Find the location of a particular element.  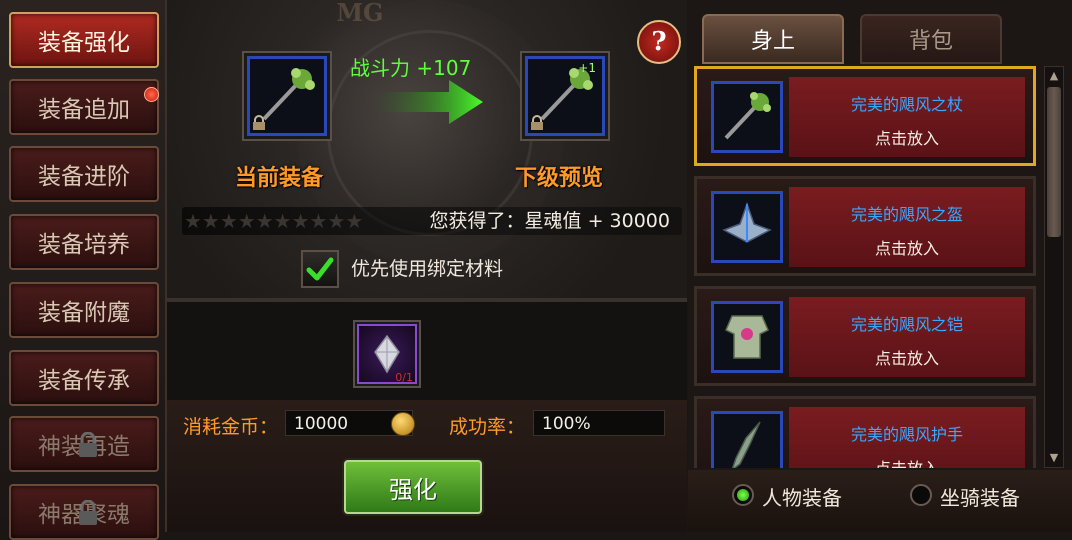

prefer-bound-checkbox is located at coordinates (320, 269).